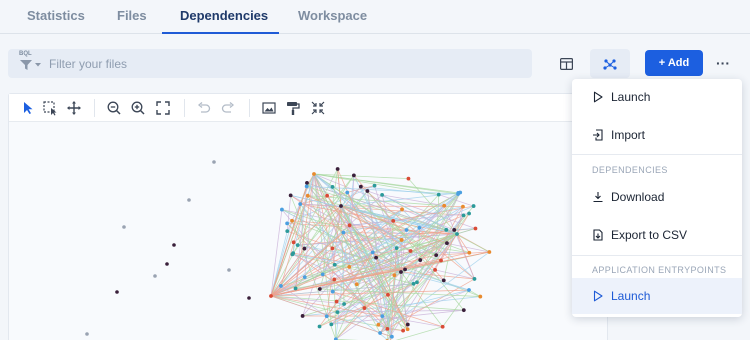 The width and height of the screenshot is (750, 340). What do you see at coordinates (657, 296) in the screenshot?
I see `menu-item-entrypoint-launch: Launch` at bounding box center [657, 296].